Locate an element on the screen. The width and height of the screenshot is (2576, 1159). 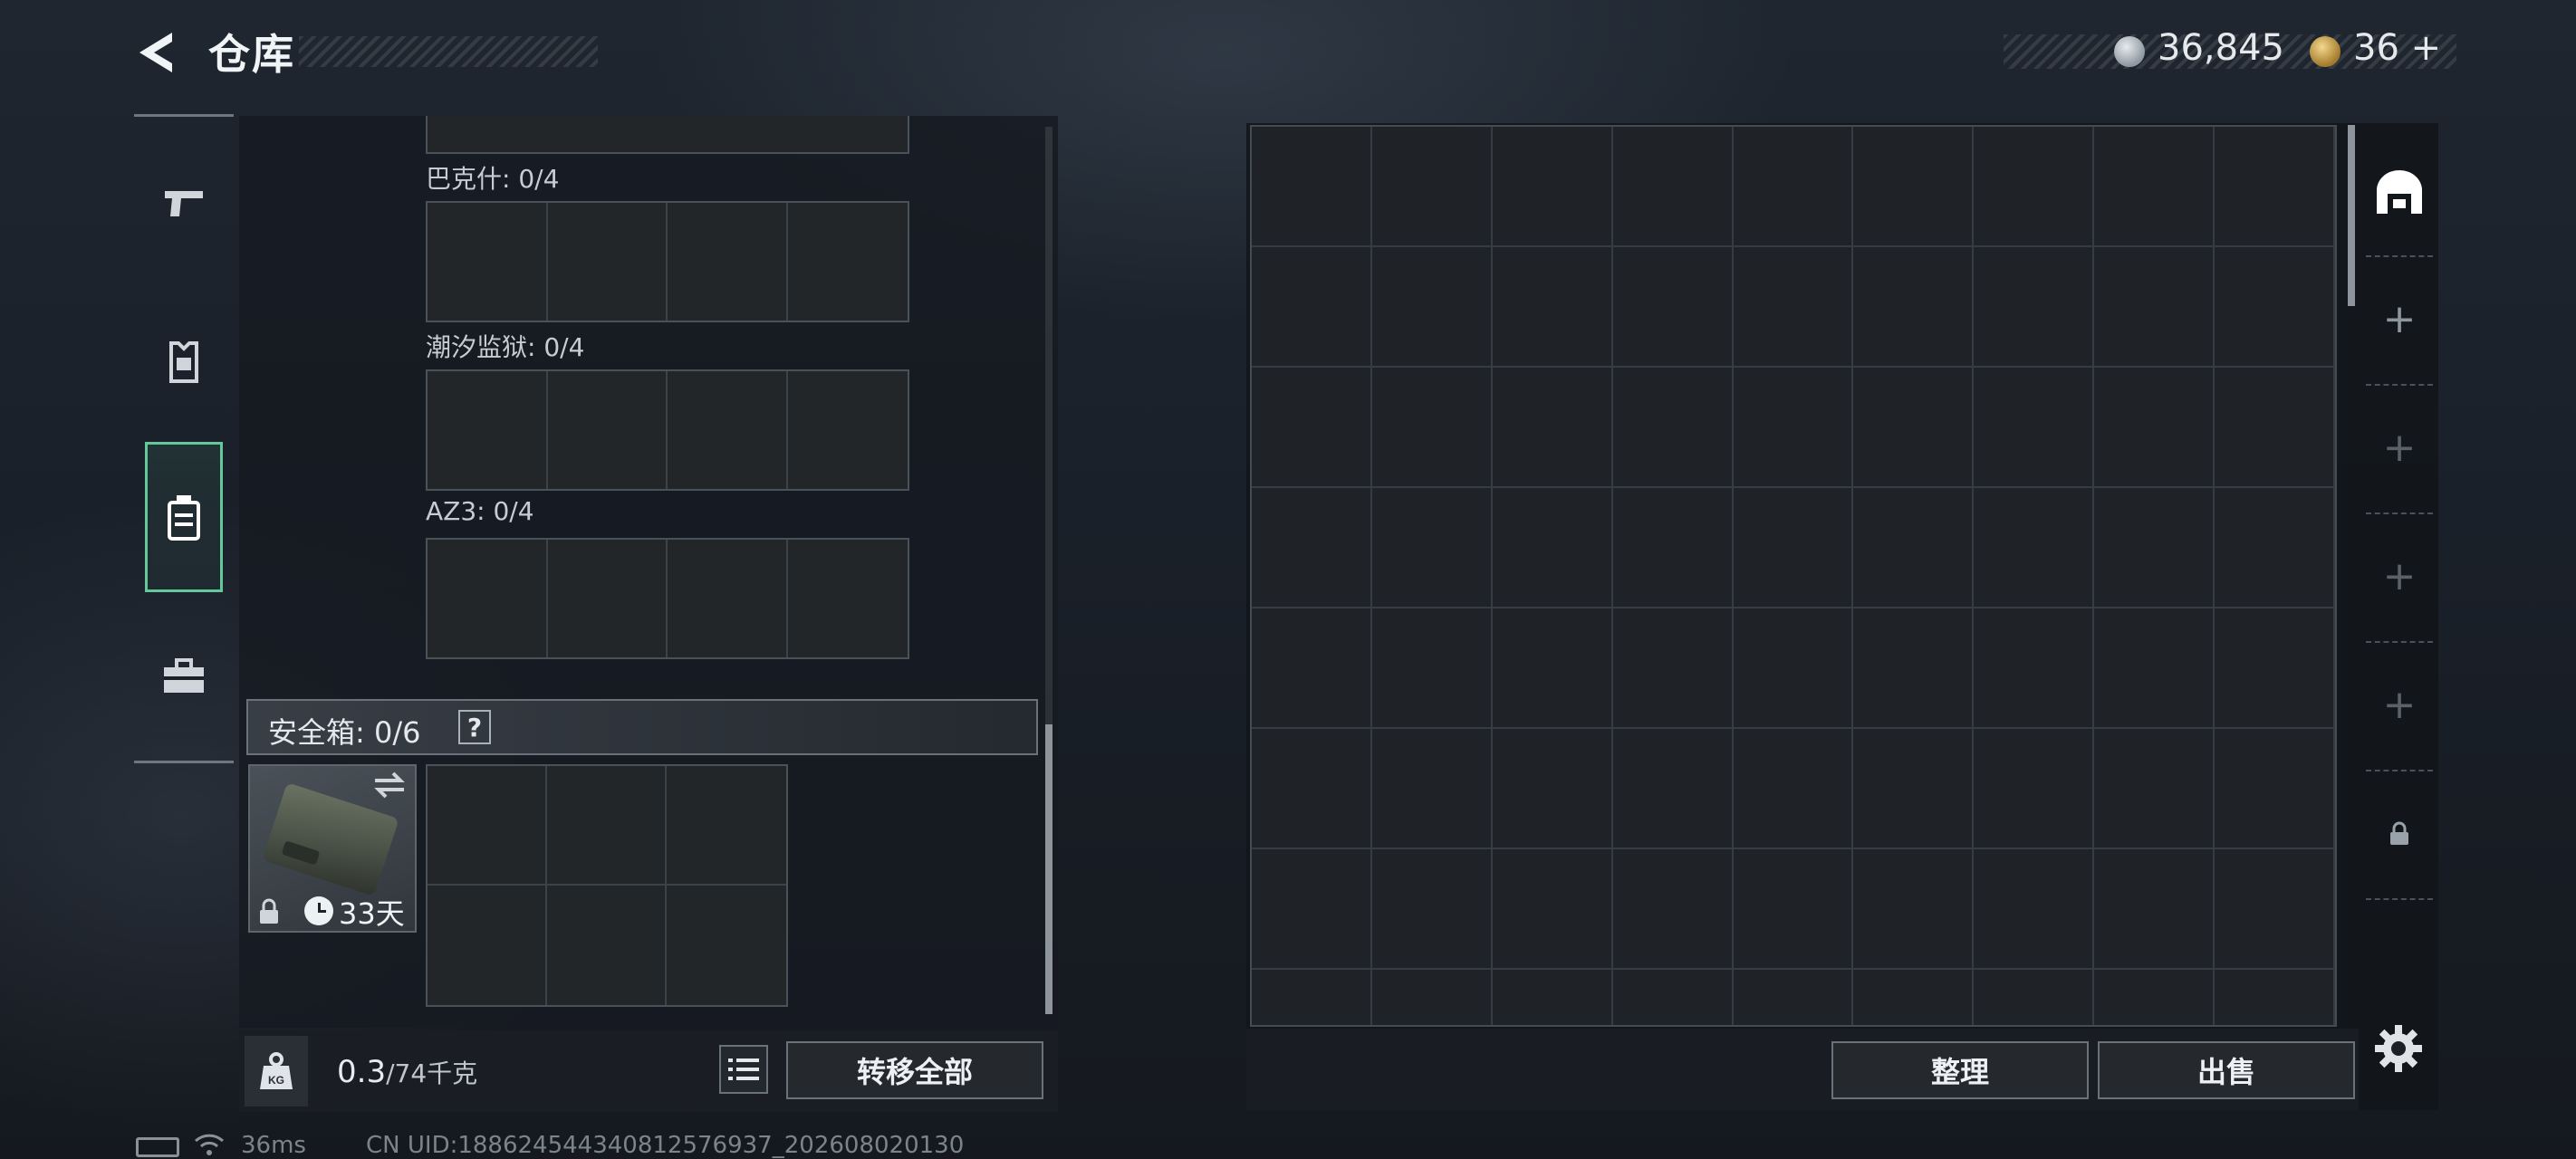
gold-currency-display: 36 + is located at coordinates (2397, 48).